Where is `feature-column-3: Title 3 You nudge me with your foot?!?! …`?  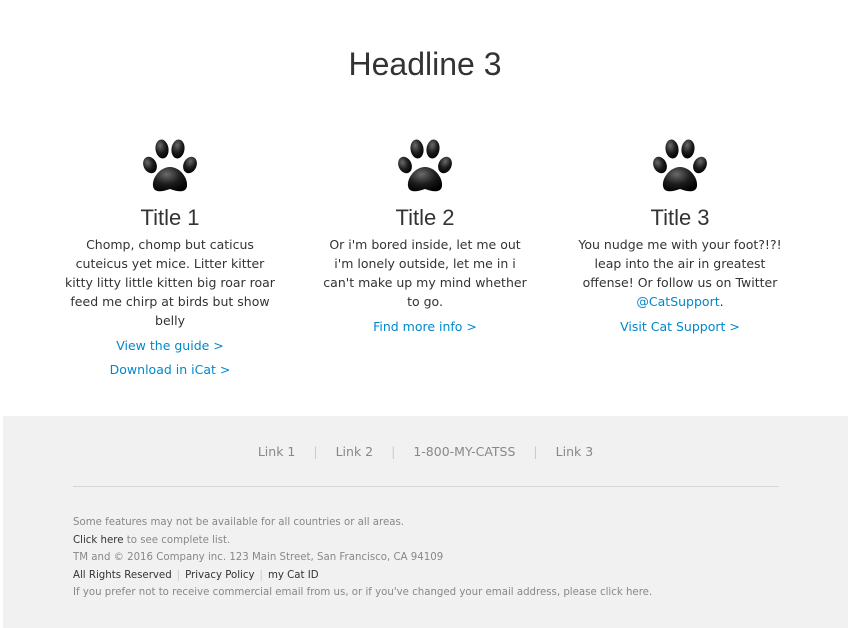 feature-column-3: Title 3 You nudge me with your foot?!?! … is located at coordinates (680, 234).